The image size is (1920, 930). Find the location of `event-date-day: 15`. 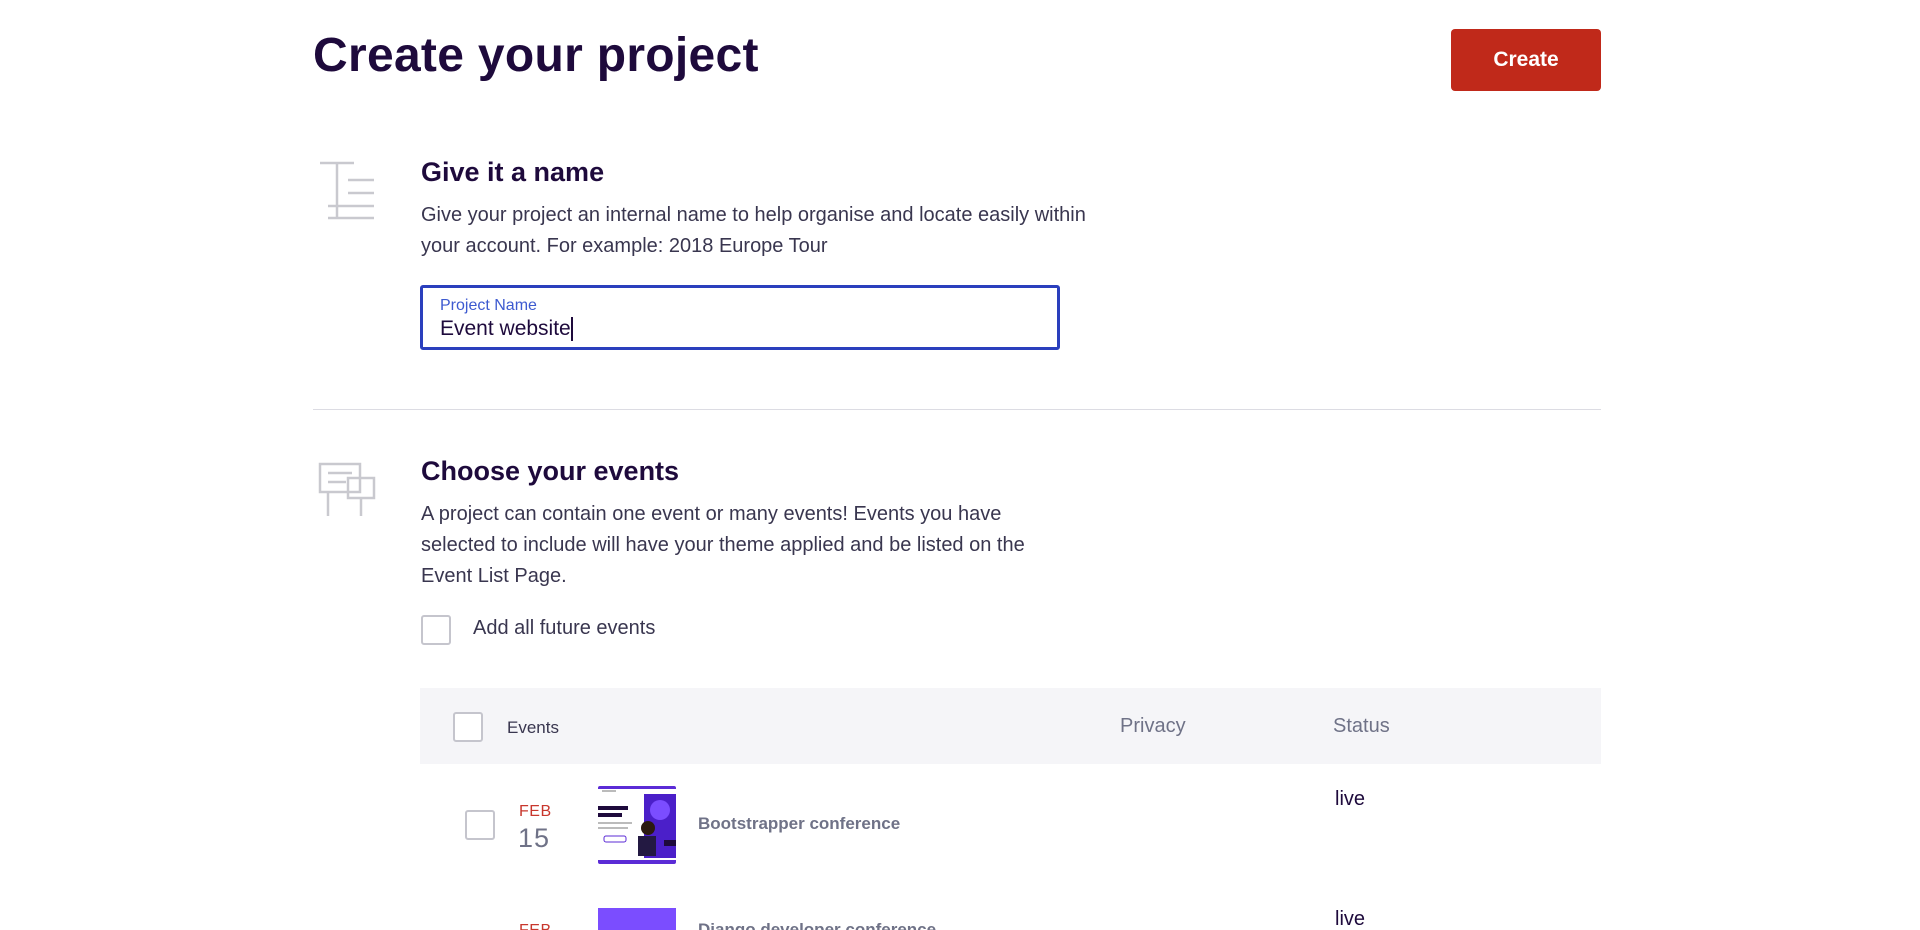

event-date-day: 15 is located at coordinates (534, 838).